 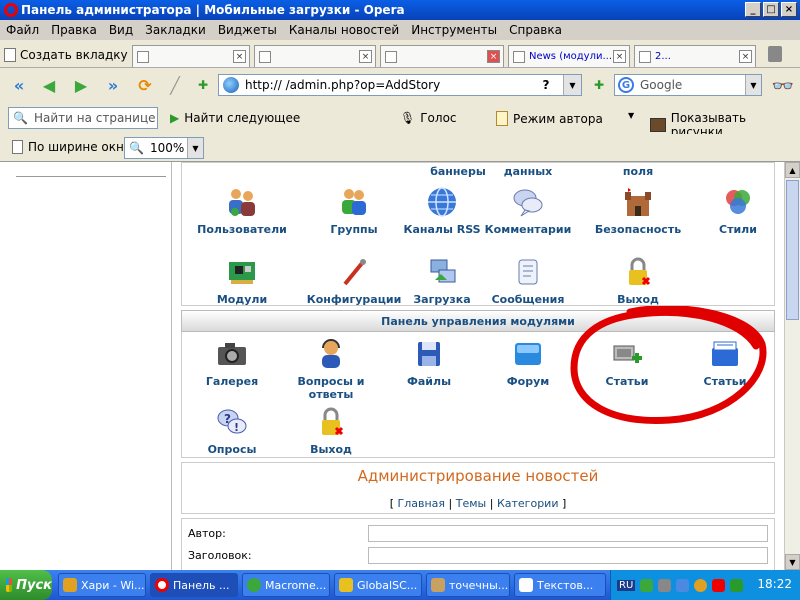 What do you see at coordinates (454, 30) in the screenshot?
I see `menu-tools: Инструменты` at bounding box center [454, 30].